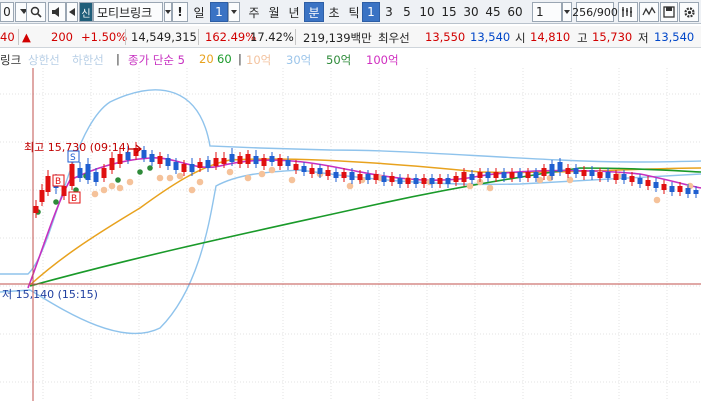 The image size is (701, 401). What do you see at coordinates (493, 12) in the screenshot?
I see `interval-45: 45` at bounding box center [493, 12].